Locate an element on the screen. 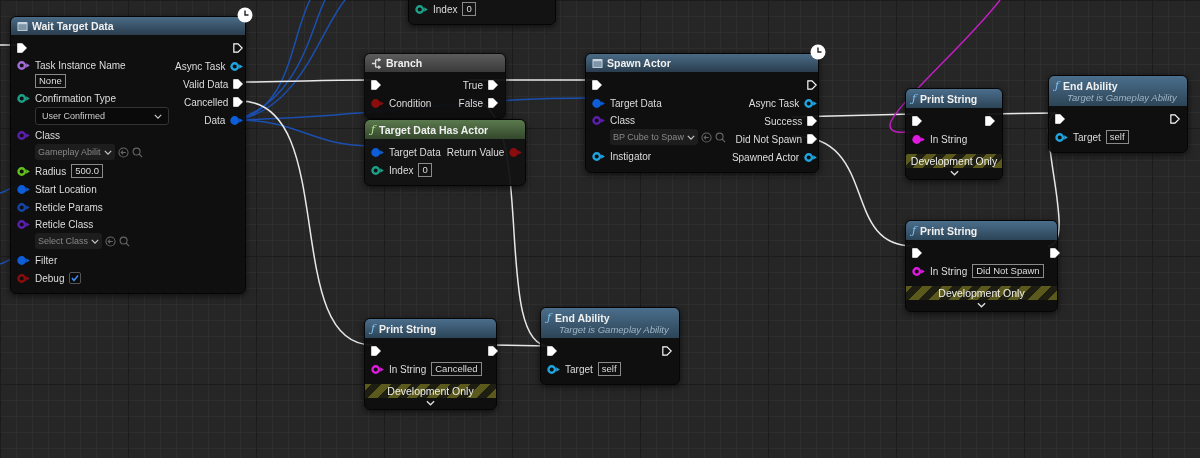 The height and width of the screenshot is (458, 1200). graph-node is located at coordinates (128, 155).